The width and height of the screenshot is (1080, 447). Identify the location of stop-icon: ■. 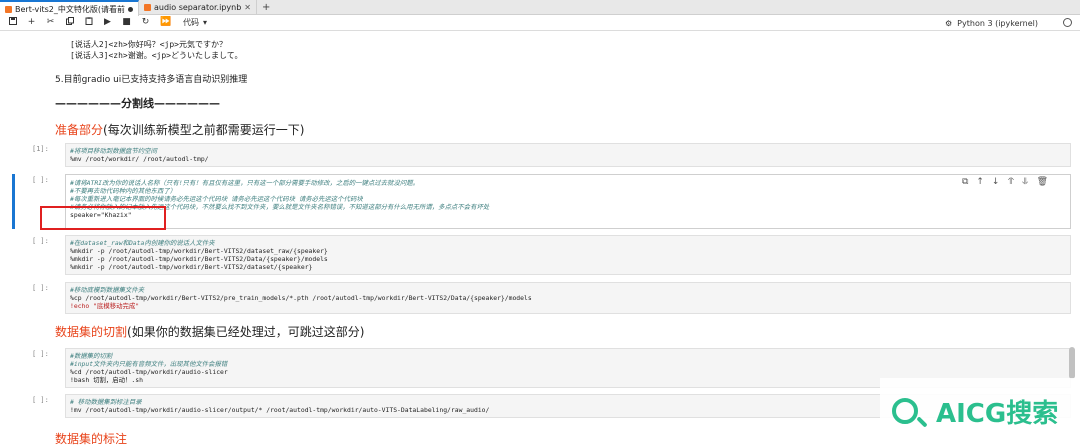
(126, 22).